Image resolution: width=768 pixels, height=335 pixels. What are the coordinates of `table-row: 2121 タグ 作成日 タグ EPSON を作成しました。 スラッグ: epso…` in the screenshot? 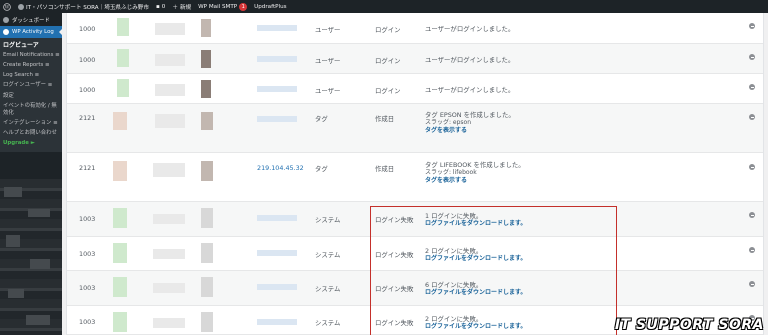 It's located at (415, 128).